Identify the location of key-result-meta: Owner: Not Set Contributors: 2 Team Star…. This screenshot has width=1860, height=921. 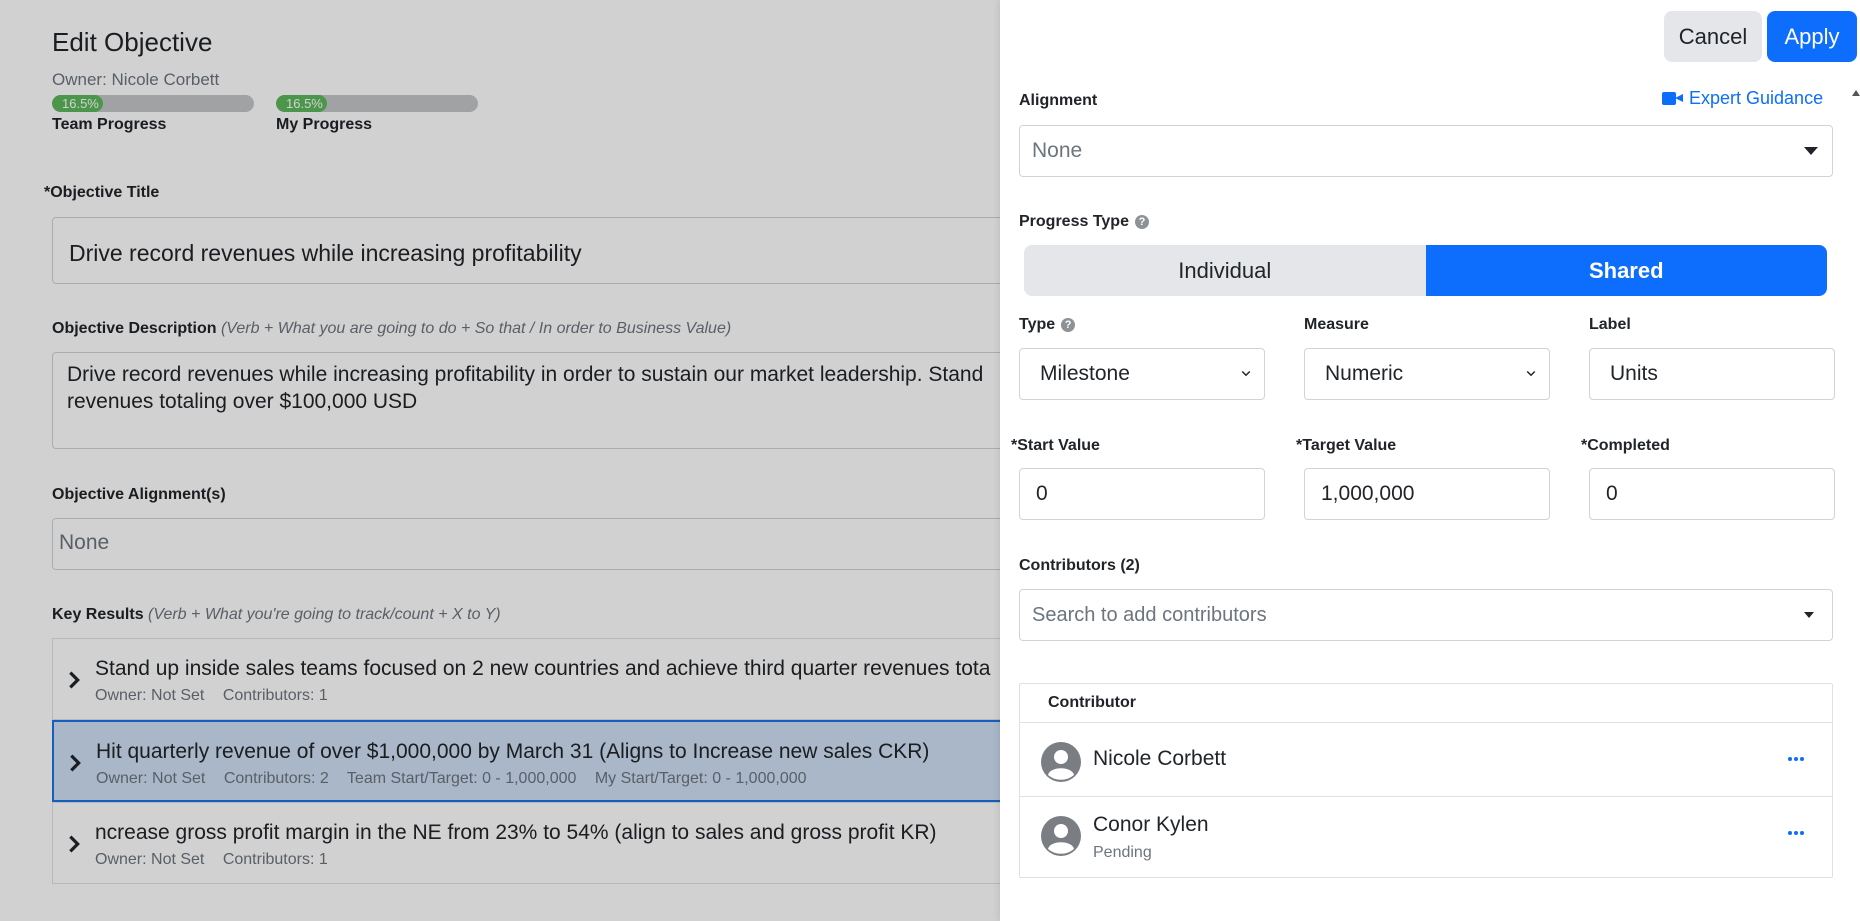
(458, 779).